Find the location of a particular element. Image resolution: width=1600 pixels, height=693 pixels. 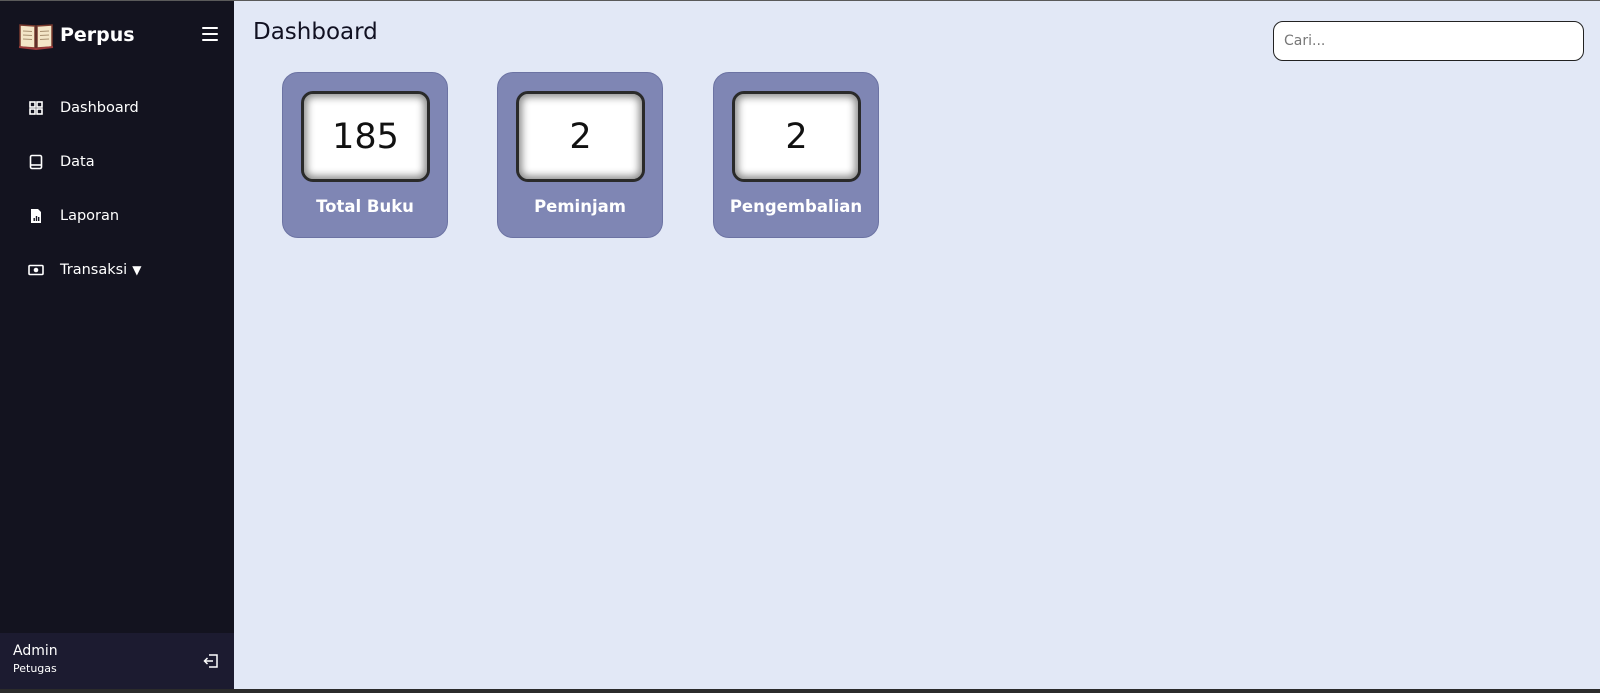

stat-card-total-buku: 185 Total Buku is located at coordinates (365, 155).